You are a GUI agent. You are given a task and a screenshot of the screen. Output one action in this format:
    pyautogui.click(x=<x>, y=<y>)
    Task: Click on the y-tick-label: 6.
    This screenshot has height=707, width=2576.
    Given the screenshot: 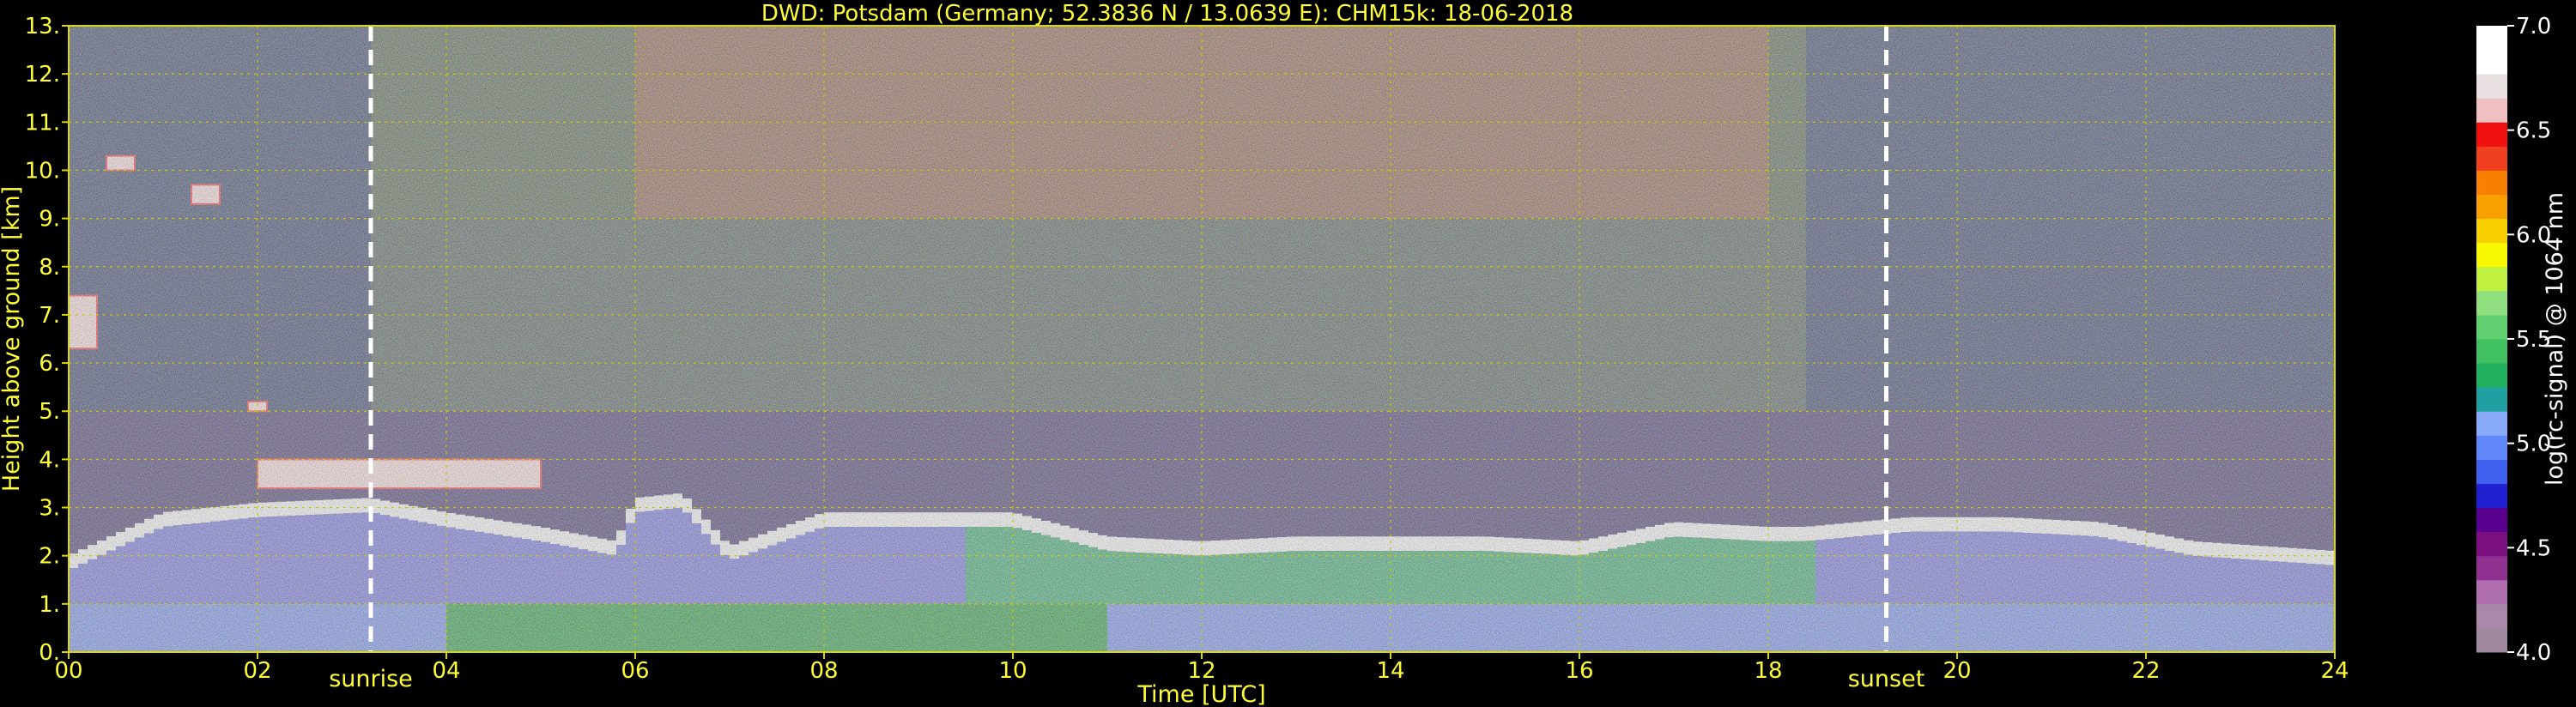 What is the action you would take?
    pyautogui.click(x=49, y=364)
    